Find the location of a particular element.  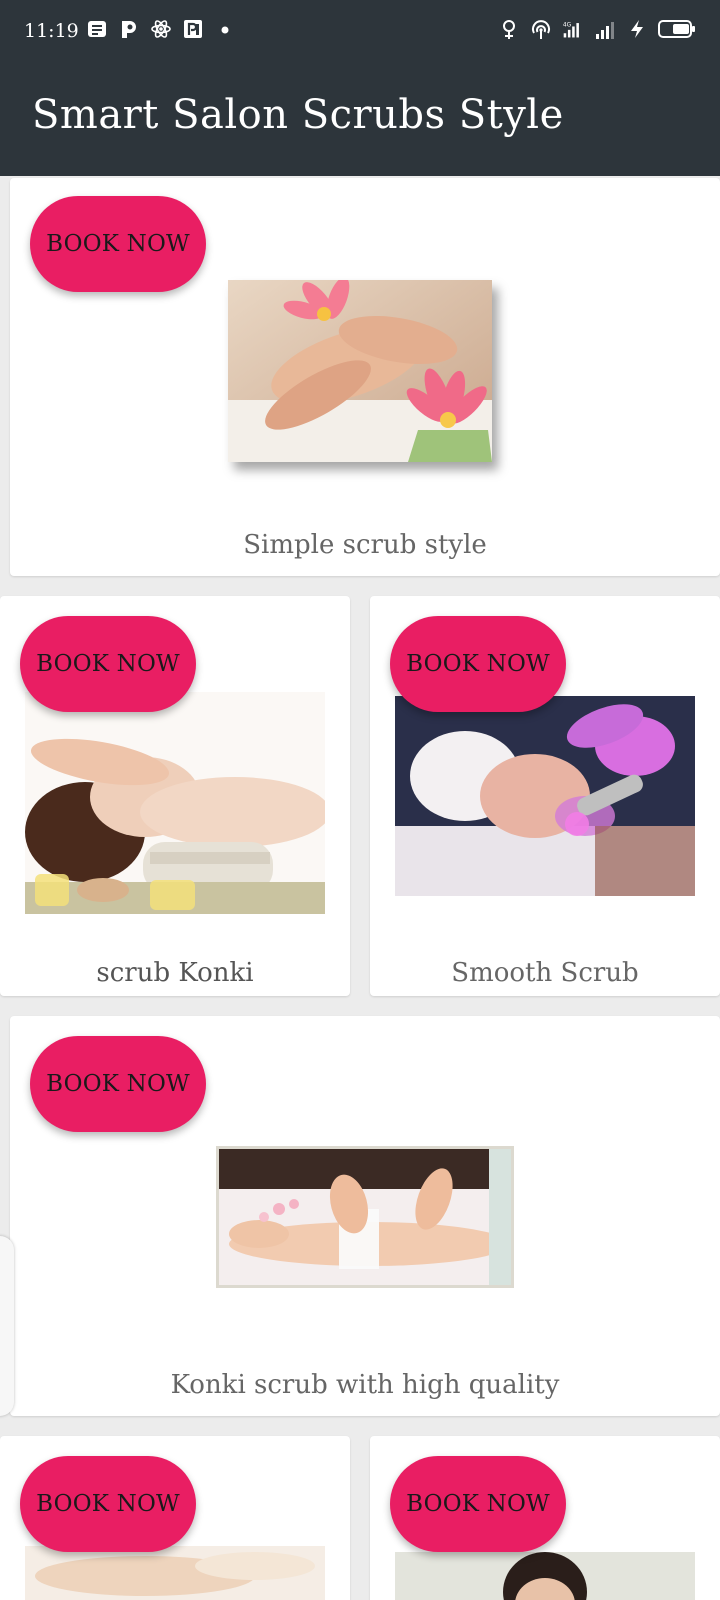

status-system-icons: 4G is located at coordinates (597, 29).